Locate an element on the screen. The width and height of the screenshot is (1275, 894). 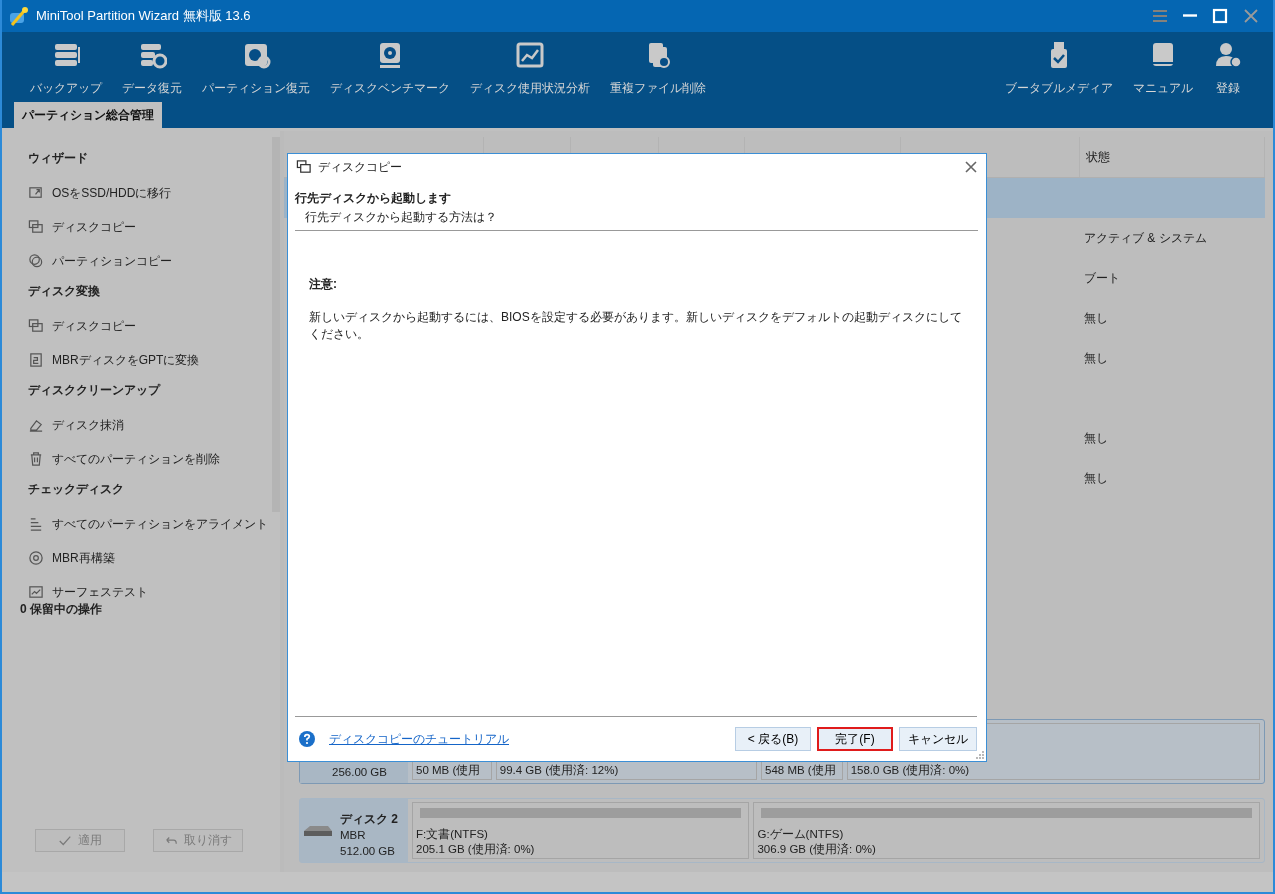
partition-detail: 158.0 GB (使用済: 0%) is located at coordinates (910, 770).